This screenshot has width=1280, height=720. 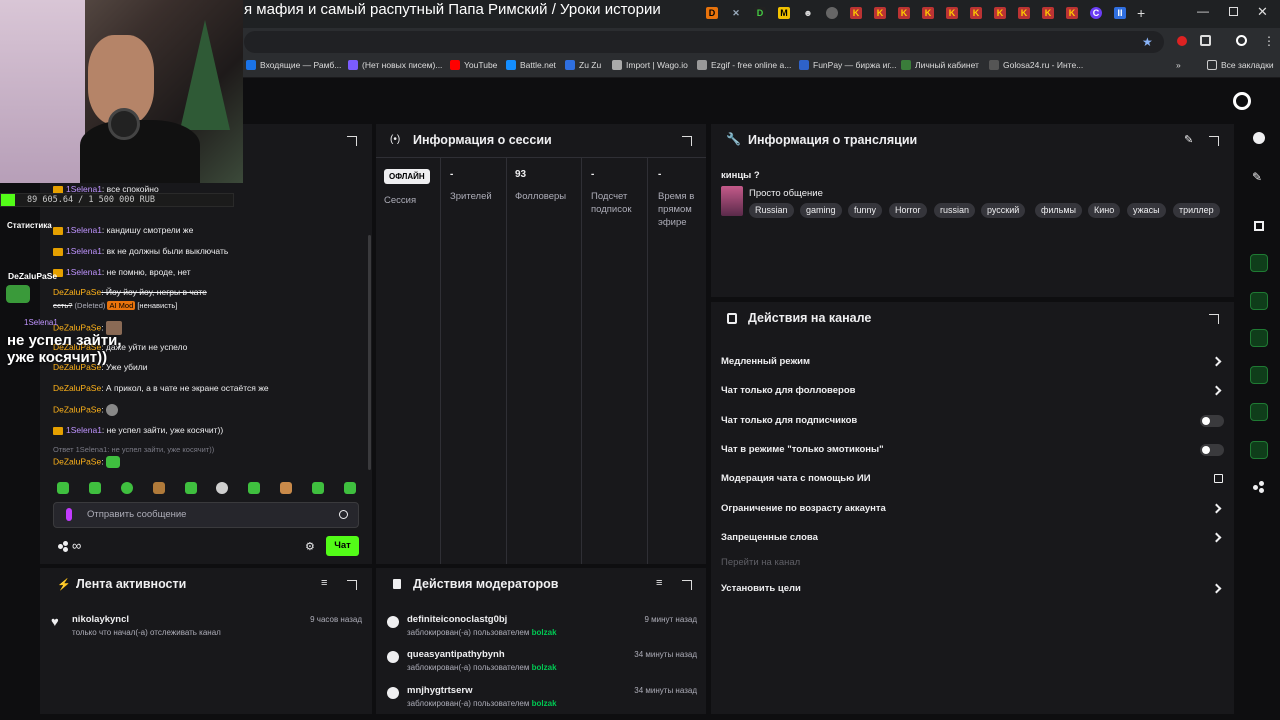 What do you see at coordinates (796, 478) in the screenshot?
I see `ai-moderation-action: Модерация чата с помощью ИИ` at bounding box center [796, 478].